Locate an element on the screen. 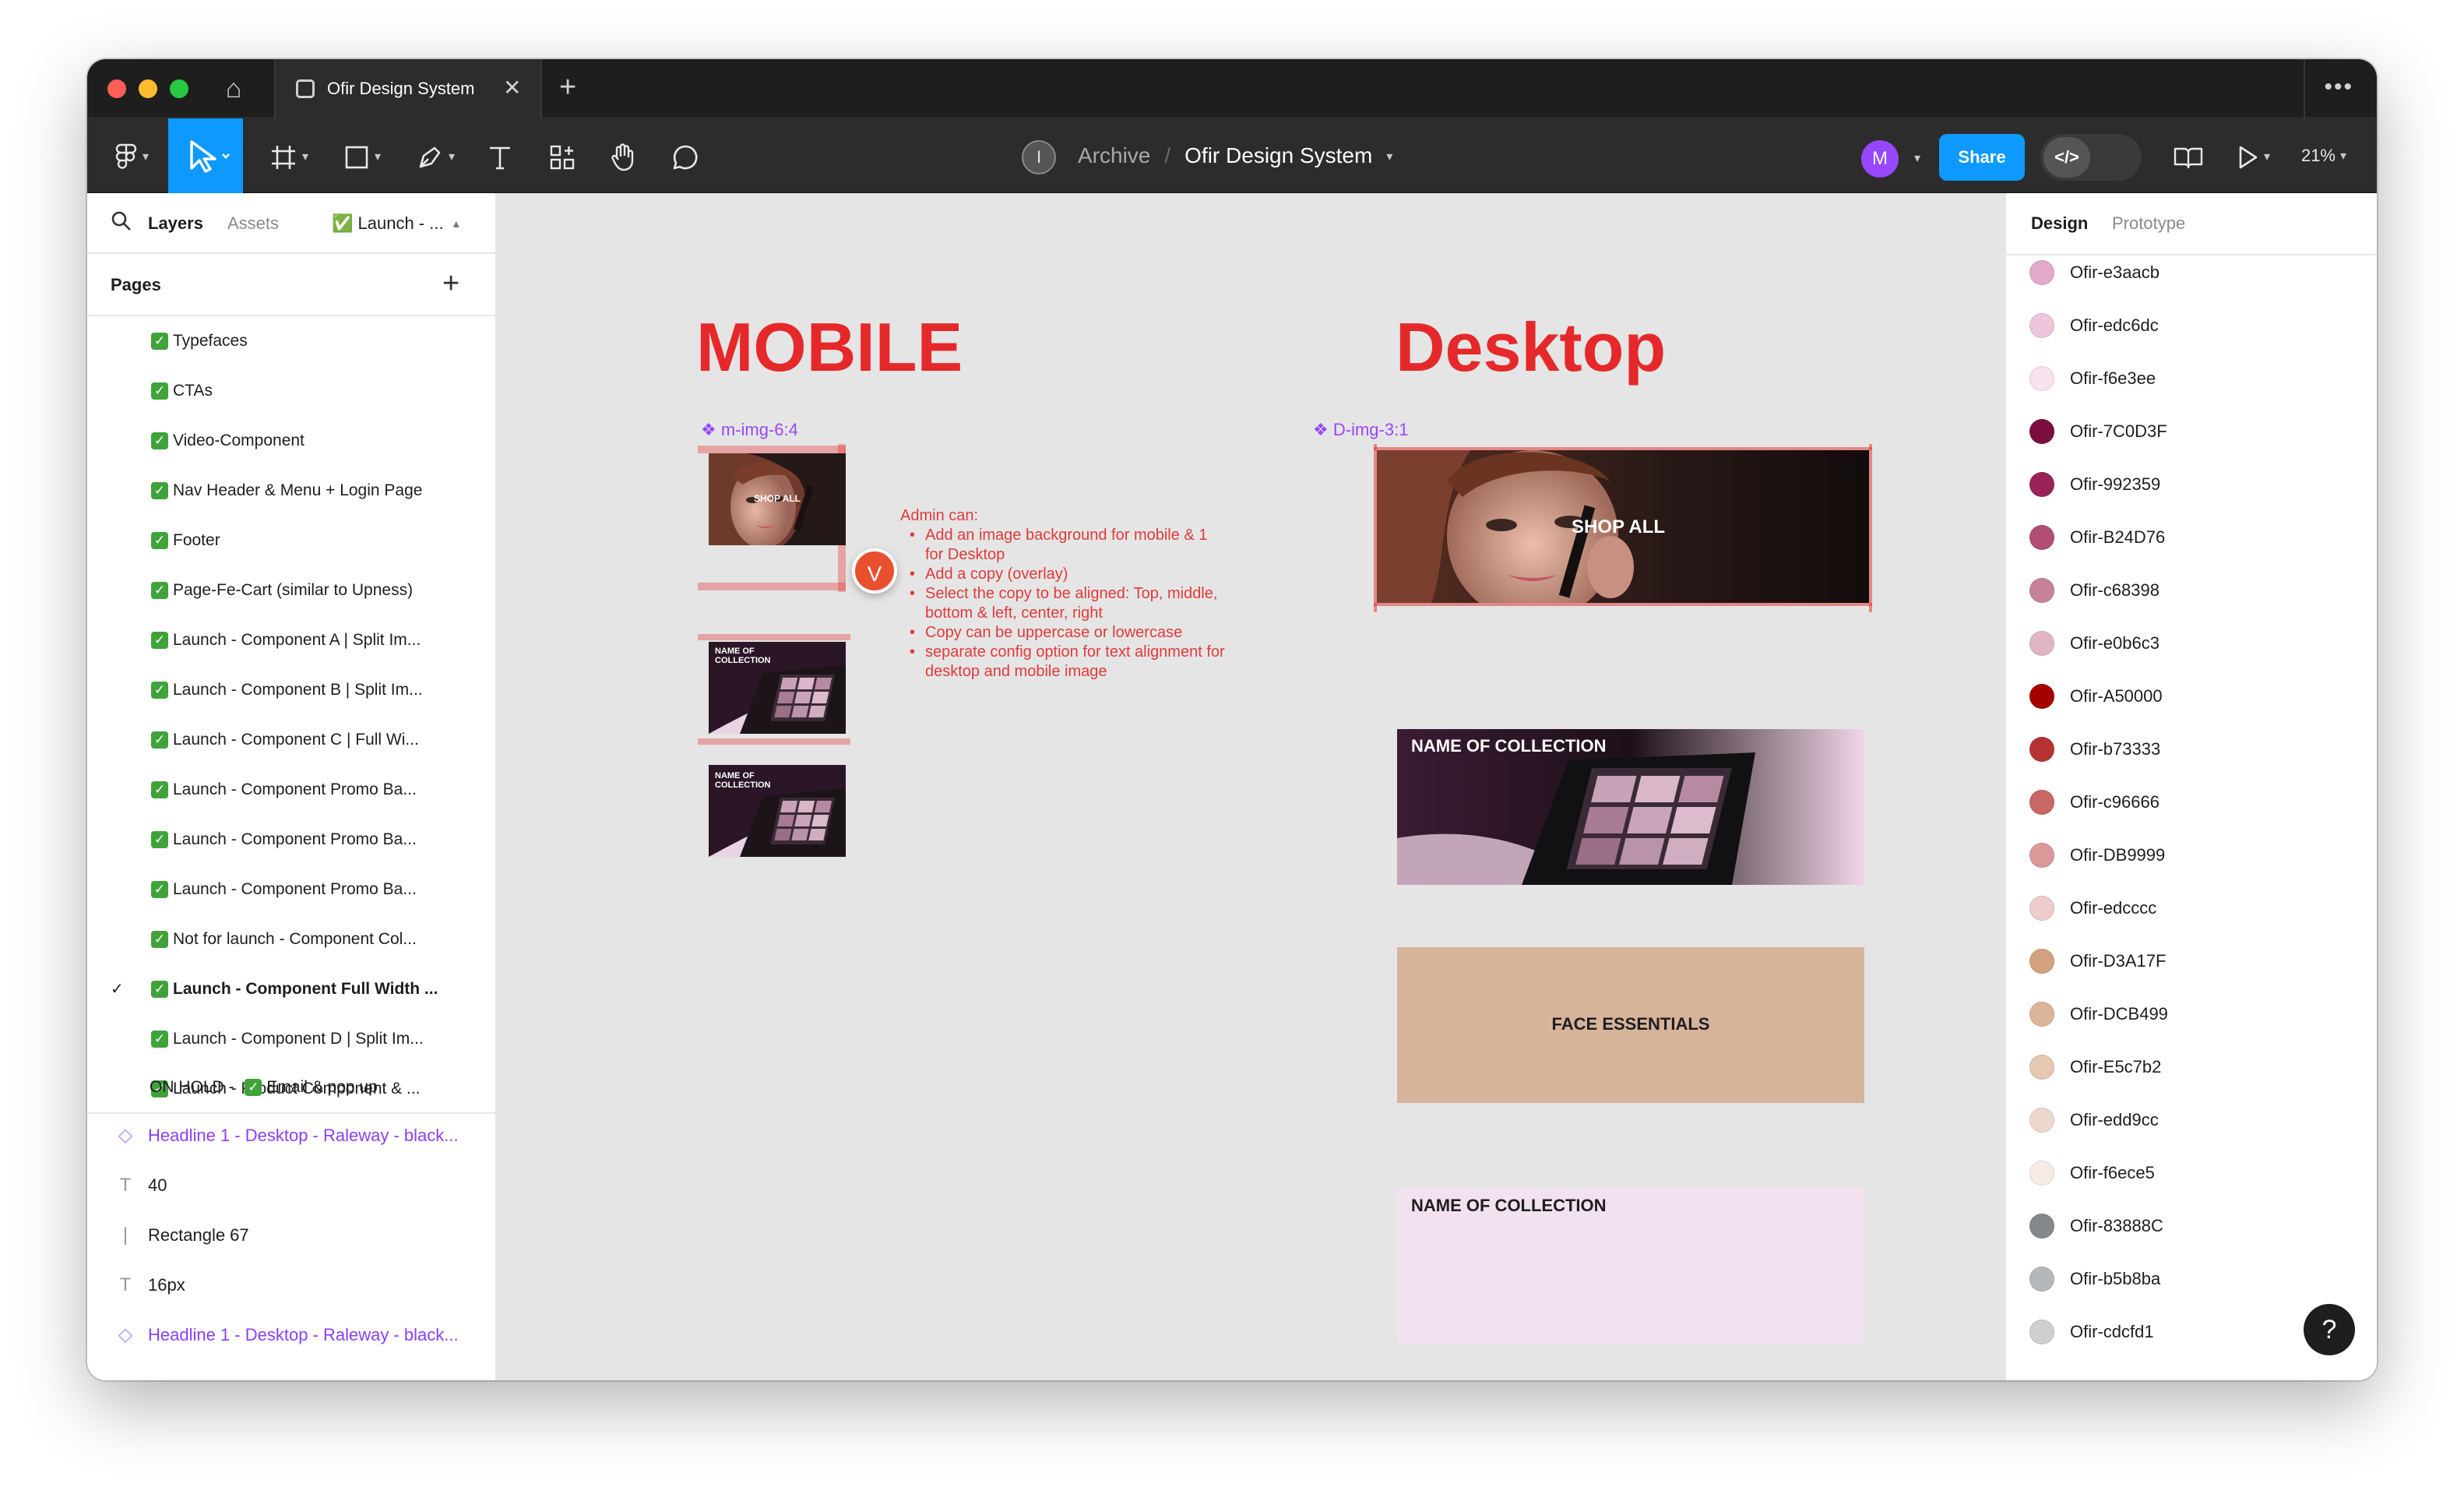 Image resolution: width=2464 pixels, height=1494 pixels. color-style-row: Ofir-edcccc is located at coordinates (2191, 909).